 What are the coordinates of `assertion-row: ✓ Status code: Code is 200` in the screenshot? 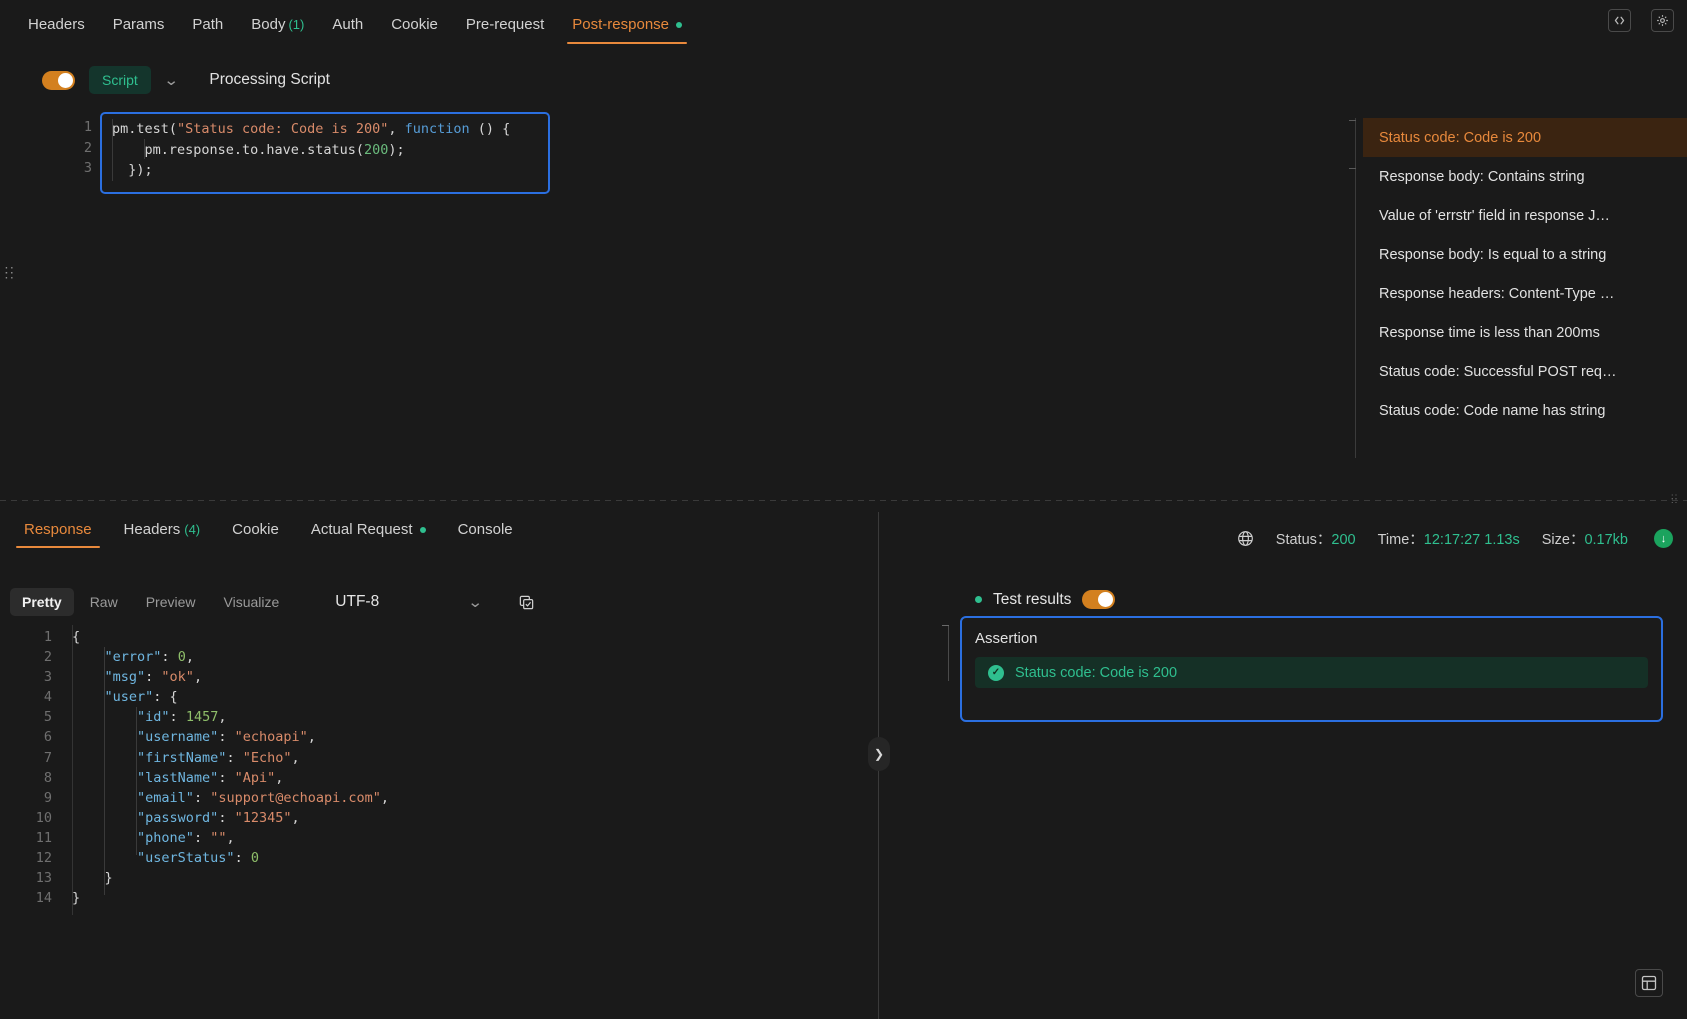 It's located at (1311, 672).